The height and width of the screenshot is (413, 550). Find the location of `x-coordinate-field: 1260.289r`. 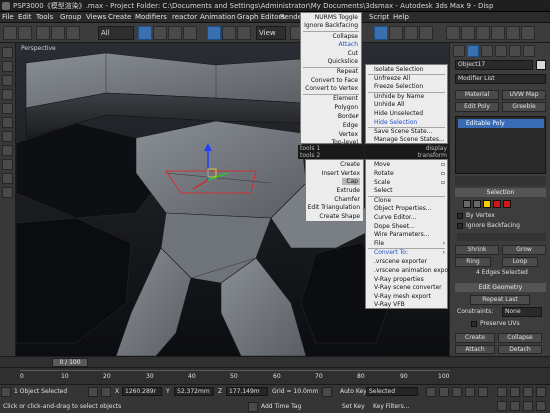

x-coordinate-field: 1260.289r is located at coordinates (142, 391).